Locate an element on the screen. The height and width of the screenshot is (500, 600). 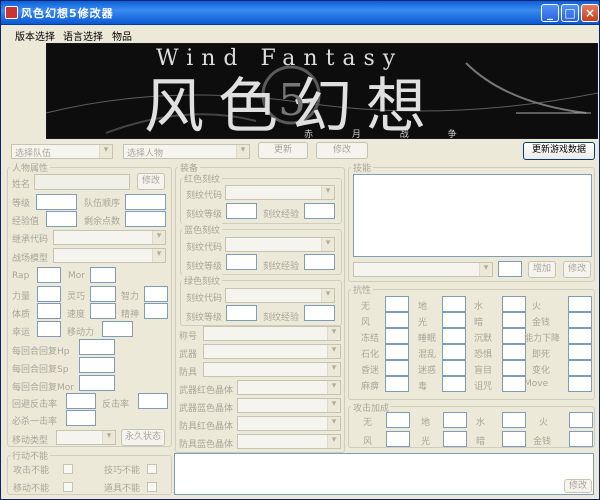
mor-field is located at coordinates (103, 275).